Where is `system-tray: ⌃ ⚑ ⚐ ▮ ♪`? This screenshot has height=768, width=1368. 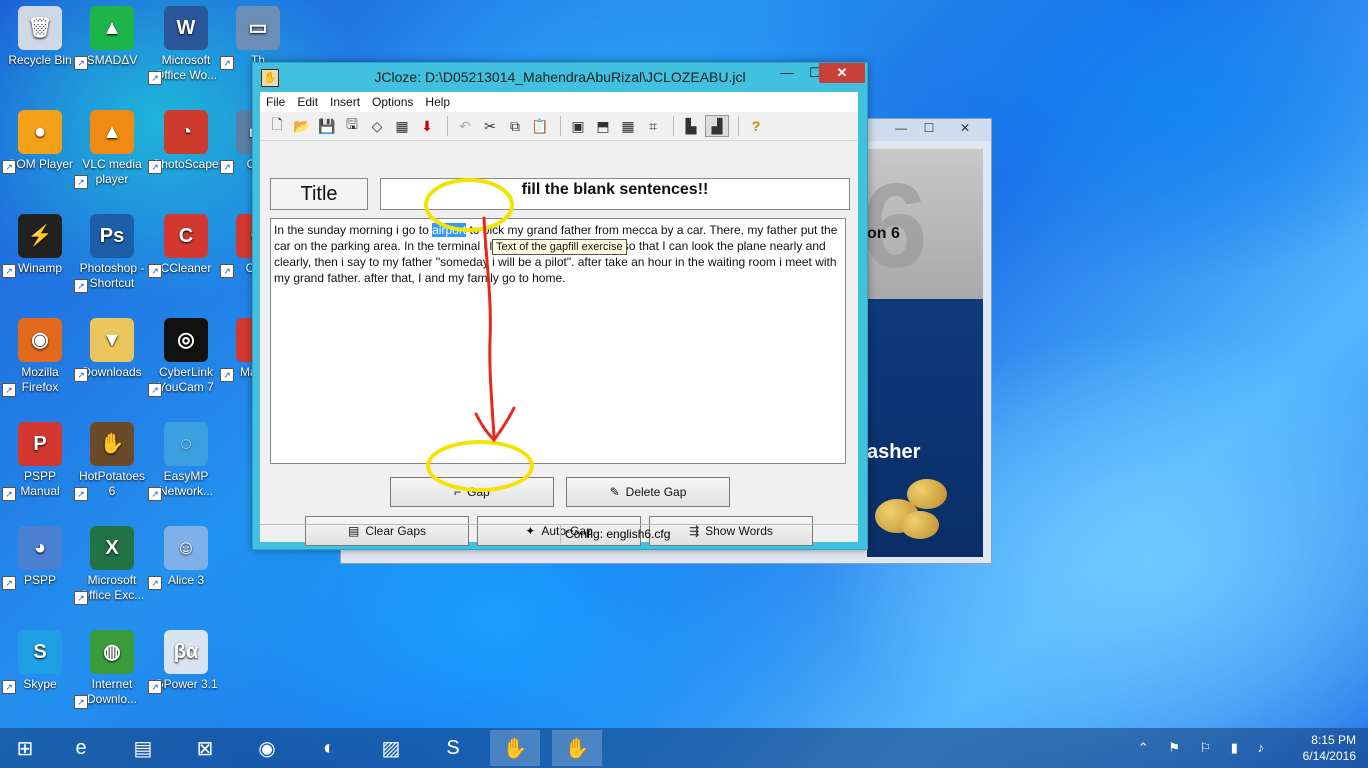 system-tray: ⌃ ⚑ ⚐ ▮ ♪ is located at coordinates (1205, 748).